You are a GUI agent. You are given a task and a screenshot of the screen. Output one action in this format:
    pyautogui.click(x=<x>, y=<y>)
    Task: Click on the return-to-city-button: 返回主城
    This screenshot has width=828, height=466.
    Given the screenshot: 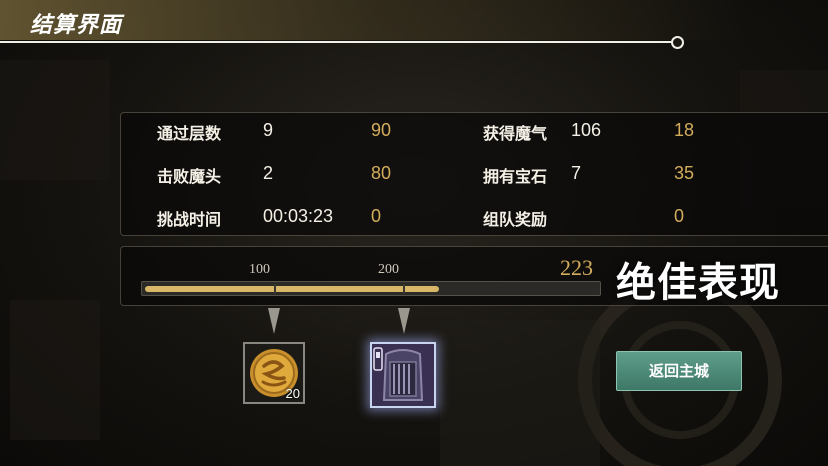 What is the action you would take?
    pyautogui.click(x=679, y=371)
    